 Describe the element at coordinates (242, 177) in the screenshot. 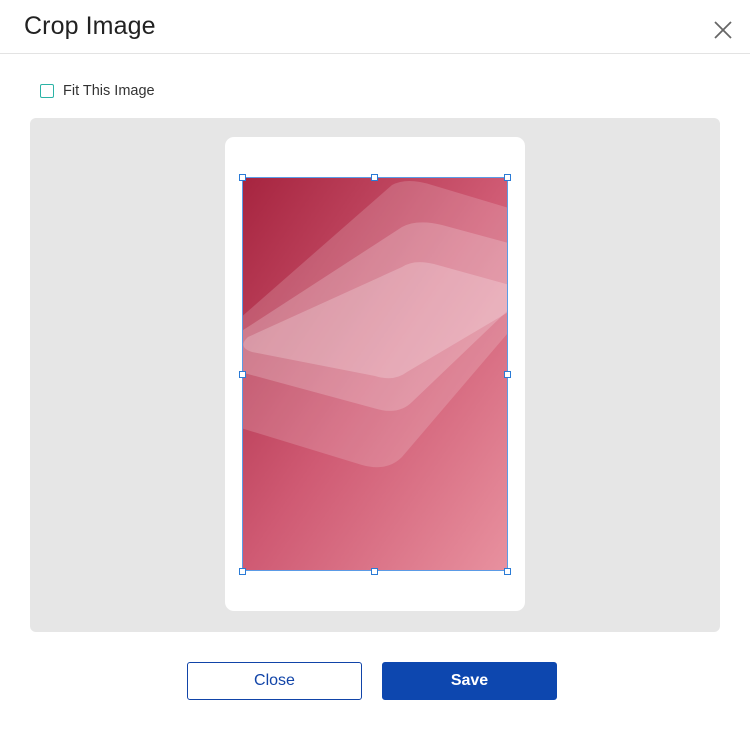

I see `crop-handle-top-left` at that location.